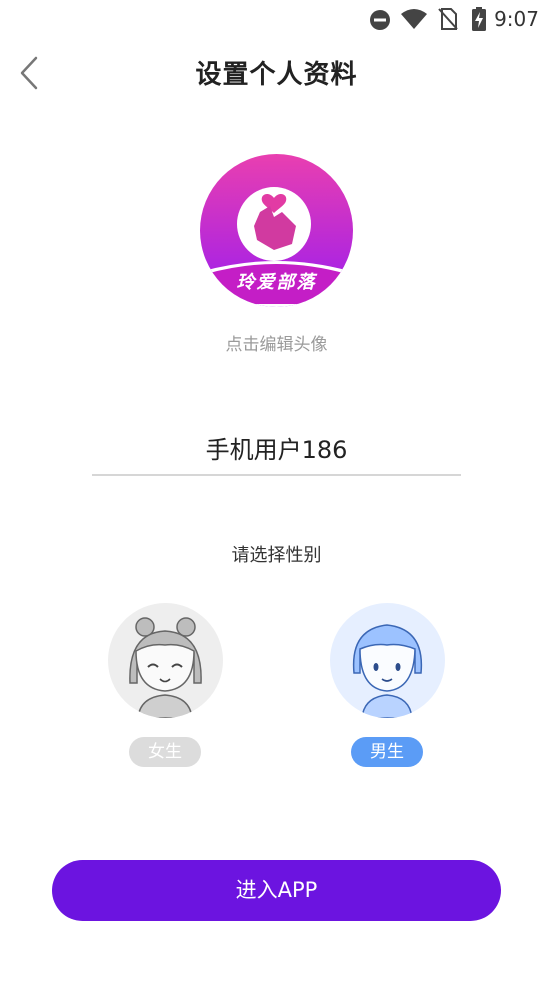 This screenshot has width=553, height=983. I want to click on avatar-hint: 点击编辑头像, so click(276, 345).